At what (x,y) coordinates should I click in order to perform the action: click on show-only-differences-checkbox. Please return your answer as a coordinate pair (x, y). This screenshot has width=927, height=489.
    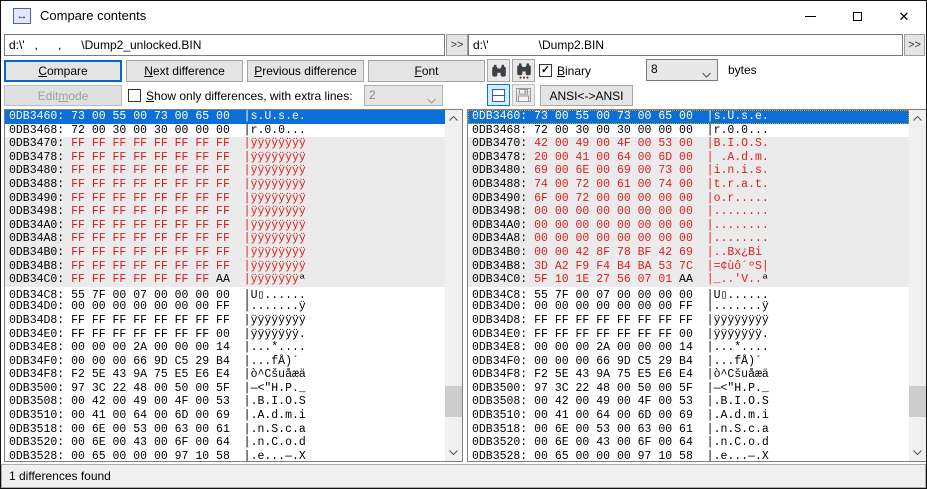
    Looking at the image, I should click on (134, 95).